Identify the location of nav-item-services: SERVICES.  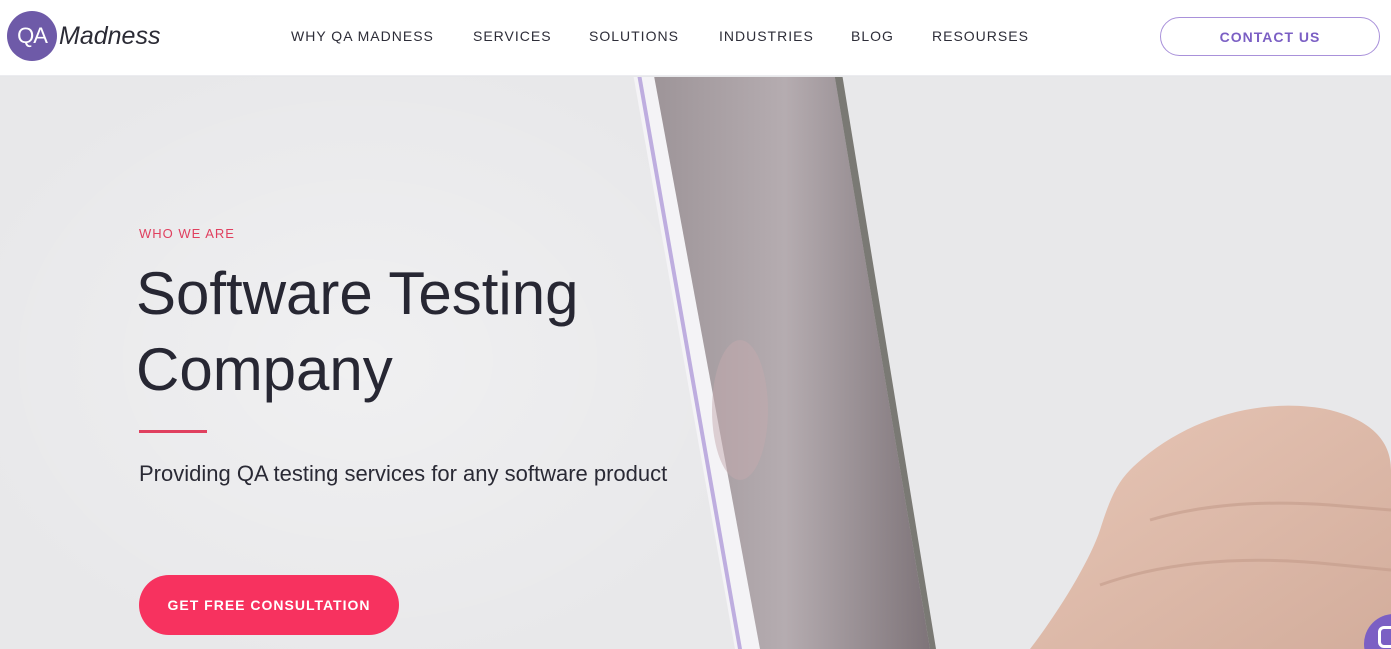
(512, 36).